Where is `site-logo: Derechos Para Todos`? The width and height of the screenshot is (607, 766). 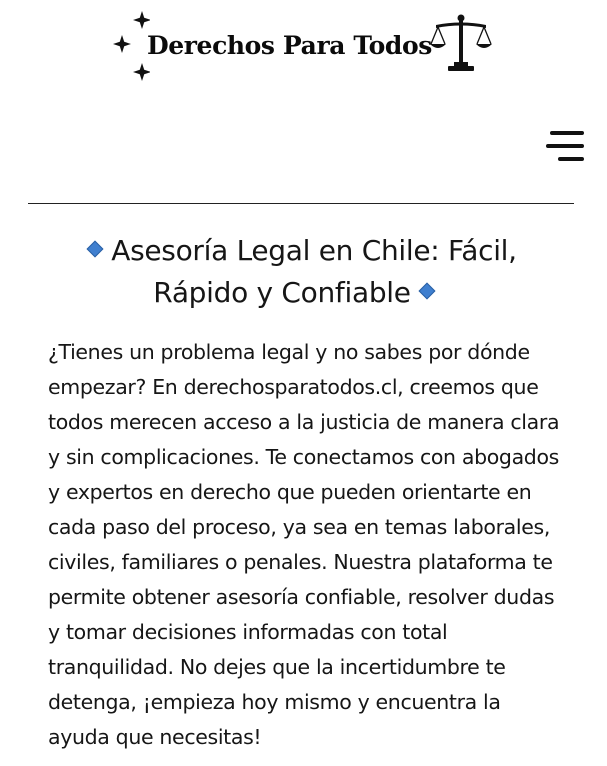 site-logo: Derechos Para Todos is located at coordinates (305, 46).